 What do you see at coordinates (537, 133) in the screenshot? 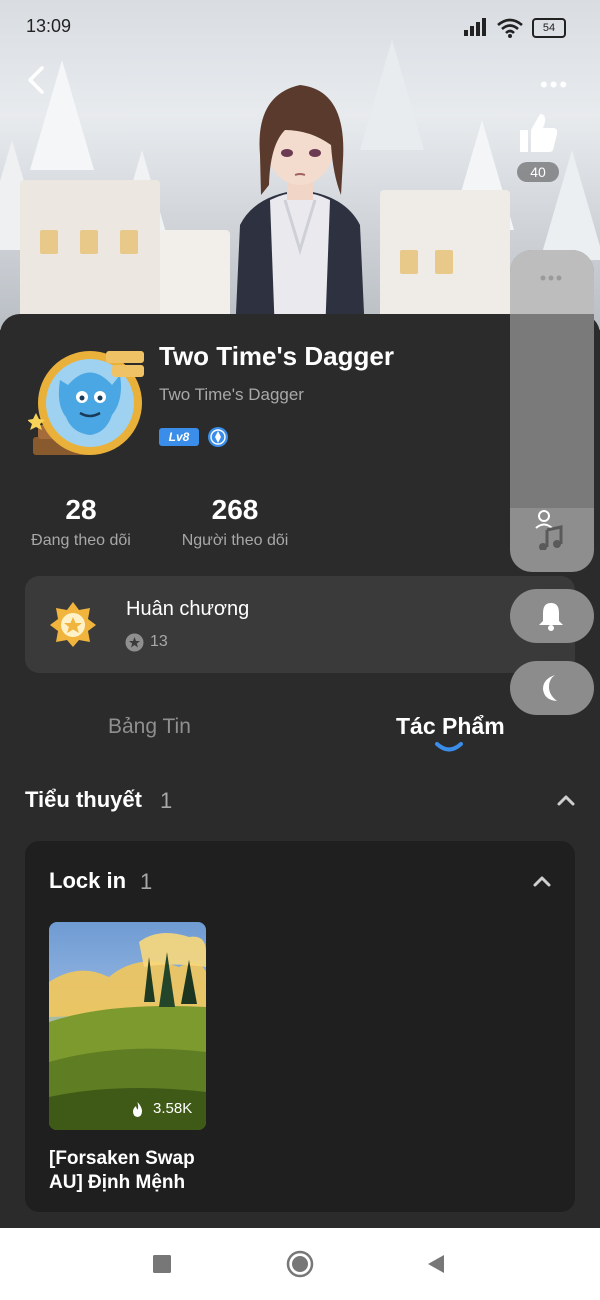
I see `thumbs-up-icon` at bounding box center [537, 133].